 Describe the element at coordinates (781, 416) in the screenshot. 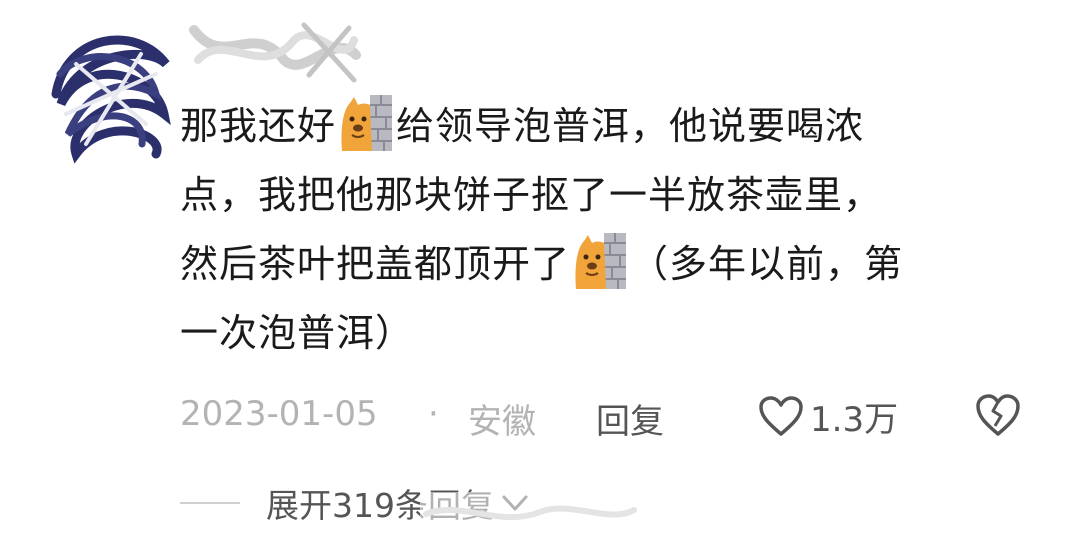

I see `heart-icon` at that location.